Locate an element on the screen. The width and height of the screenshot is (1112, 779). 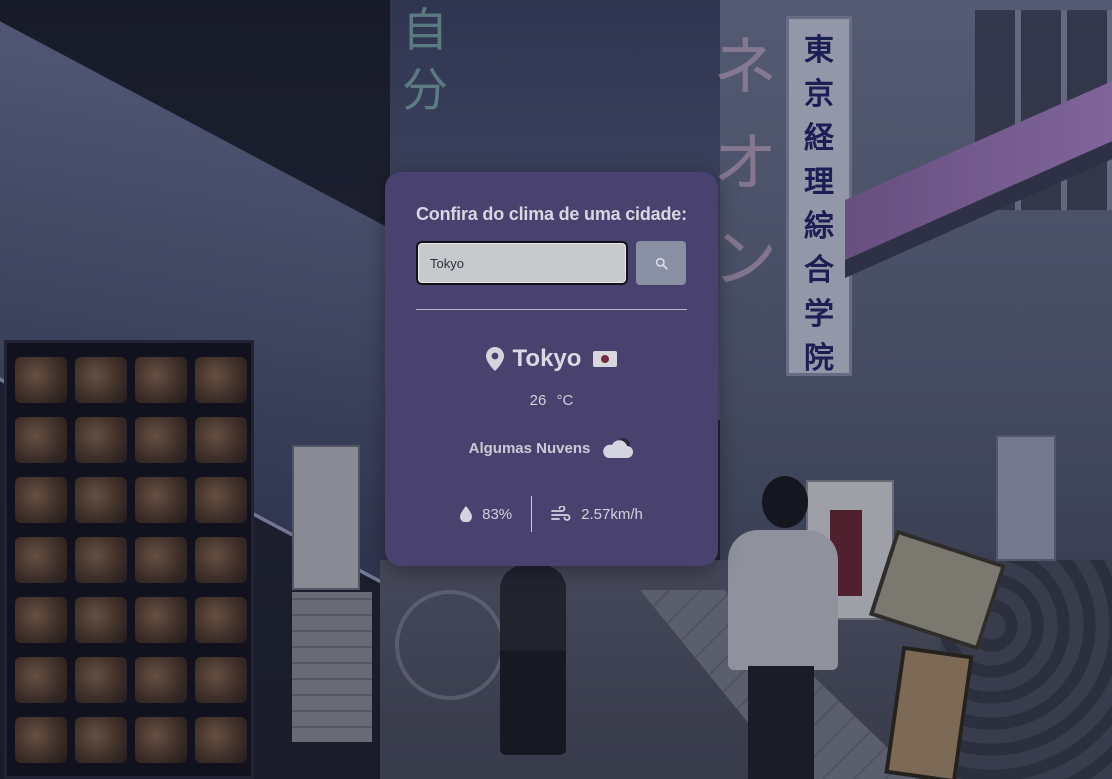
weather-description-text: Algumas Nuvens is located at coordinates (529, 448).